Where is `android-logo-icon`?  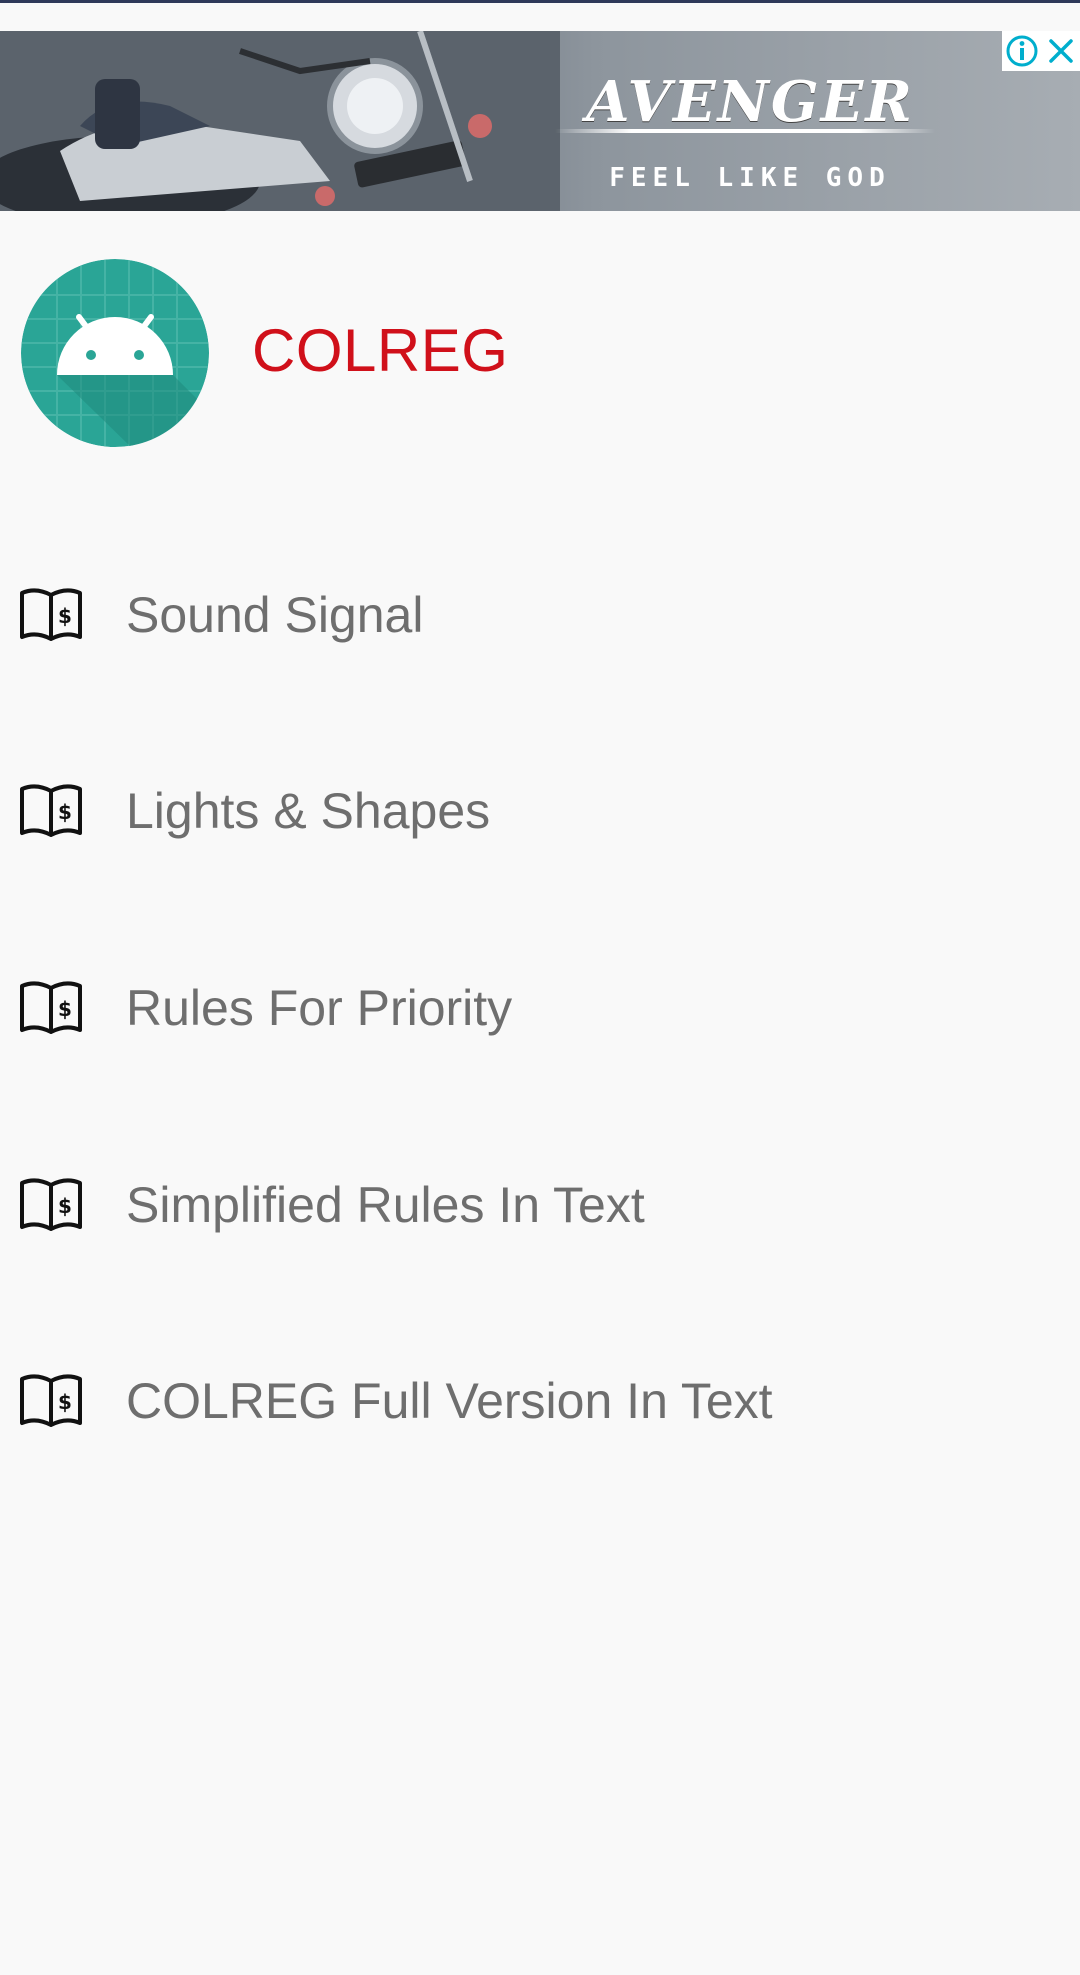 android-logo-icon is located at coordinates (115, 353).